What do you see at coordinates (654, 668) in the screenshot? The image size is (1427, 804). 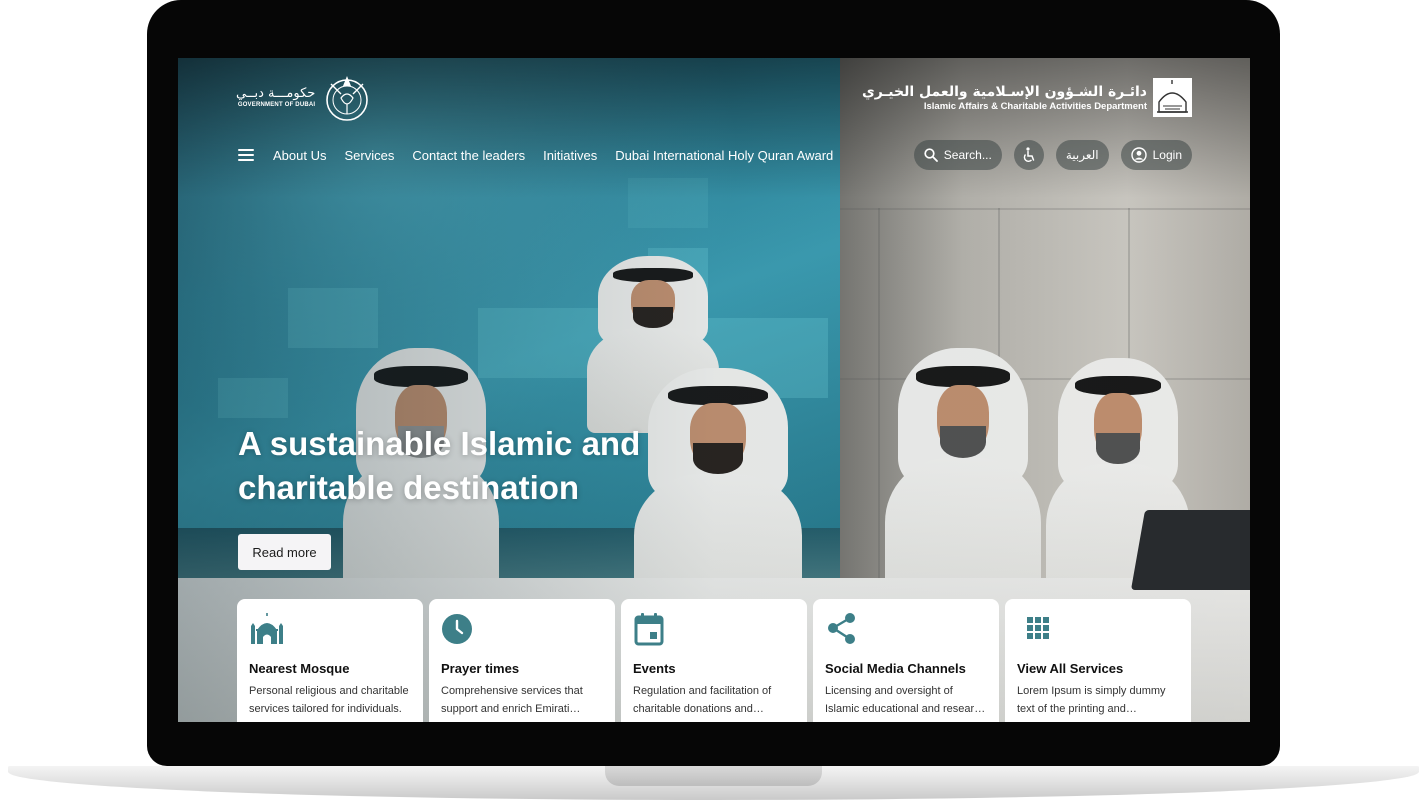 I see `card-title: Events` at bounding box center [654, 668].